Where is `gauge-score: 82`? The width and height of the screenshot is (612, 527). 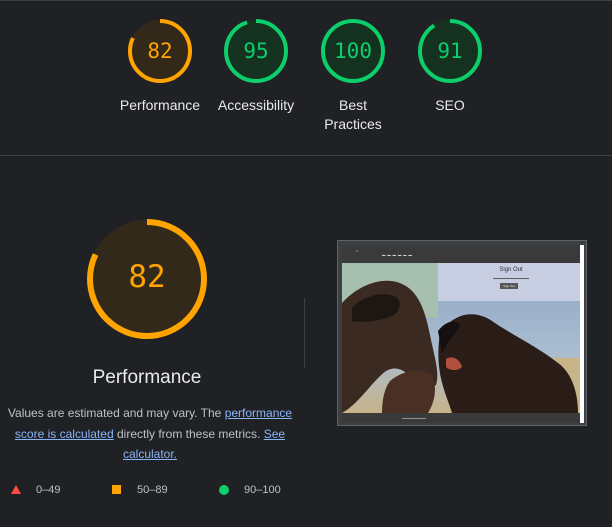 gauge-score: 82 is located at coordinates (160, 51).